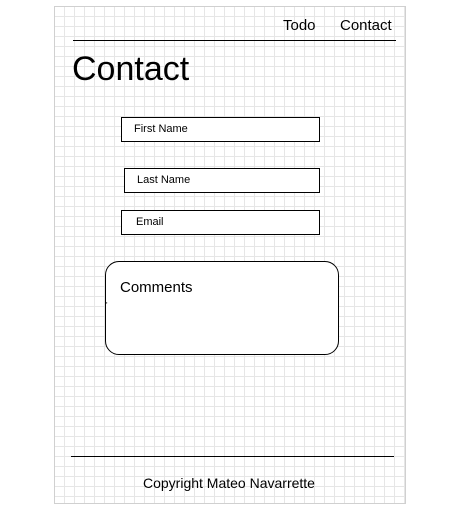 The height and width of the screenshot is (508, 459). Describe the element at coordinates (156, 287) in the screenshot. I see `comments-placeholder: Comments` at that location.